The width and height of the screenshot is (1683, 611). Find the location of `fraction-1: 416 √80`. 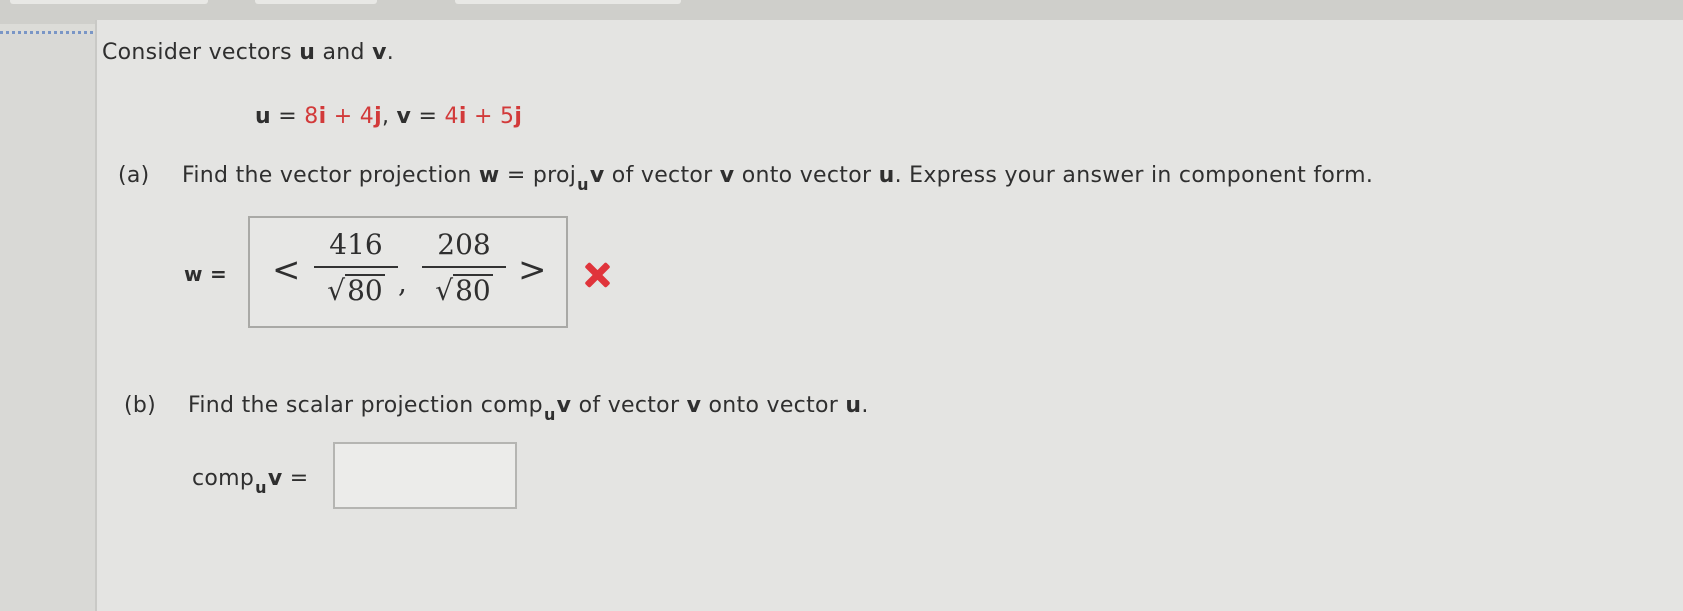

fraction-1: 416 √80 is located at coordinates (356, 268).